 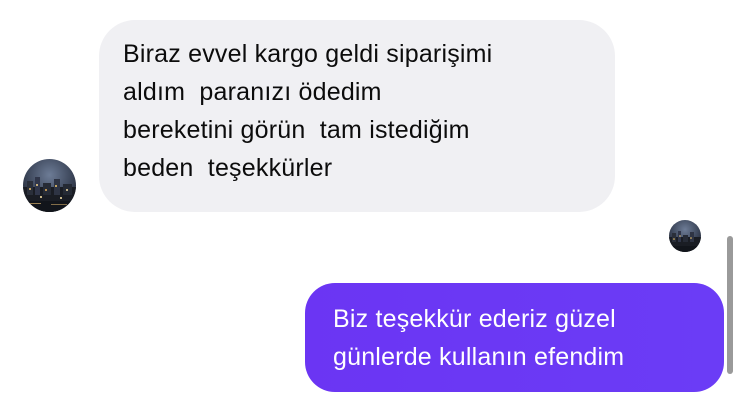 What do you see at coordinates (308, 54) in the screenshot?
I see `message-text-line: Biraz evvel kargo geldi siparişimi` at bounding box center [308, 54].